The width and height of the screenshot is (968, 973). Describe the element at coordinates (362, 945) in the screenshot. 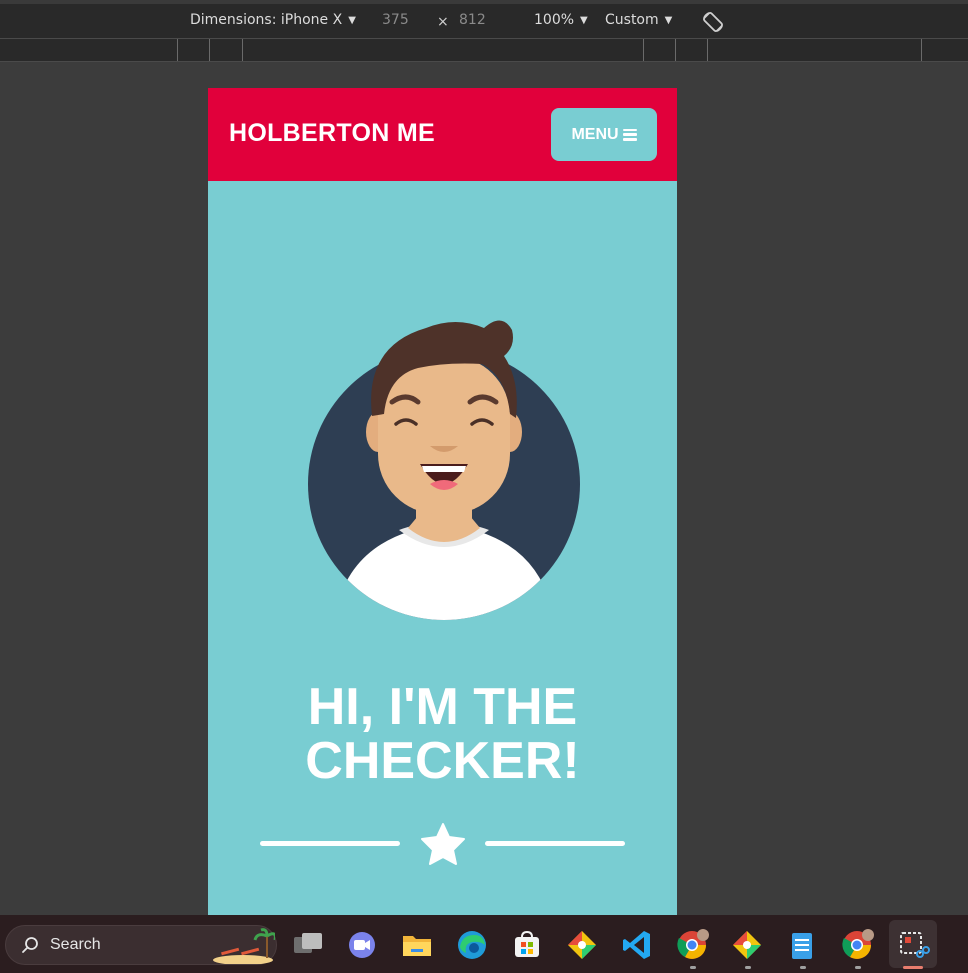

I see `teams-chat-icon` at that location.